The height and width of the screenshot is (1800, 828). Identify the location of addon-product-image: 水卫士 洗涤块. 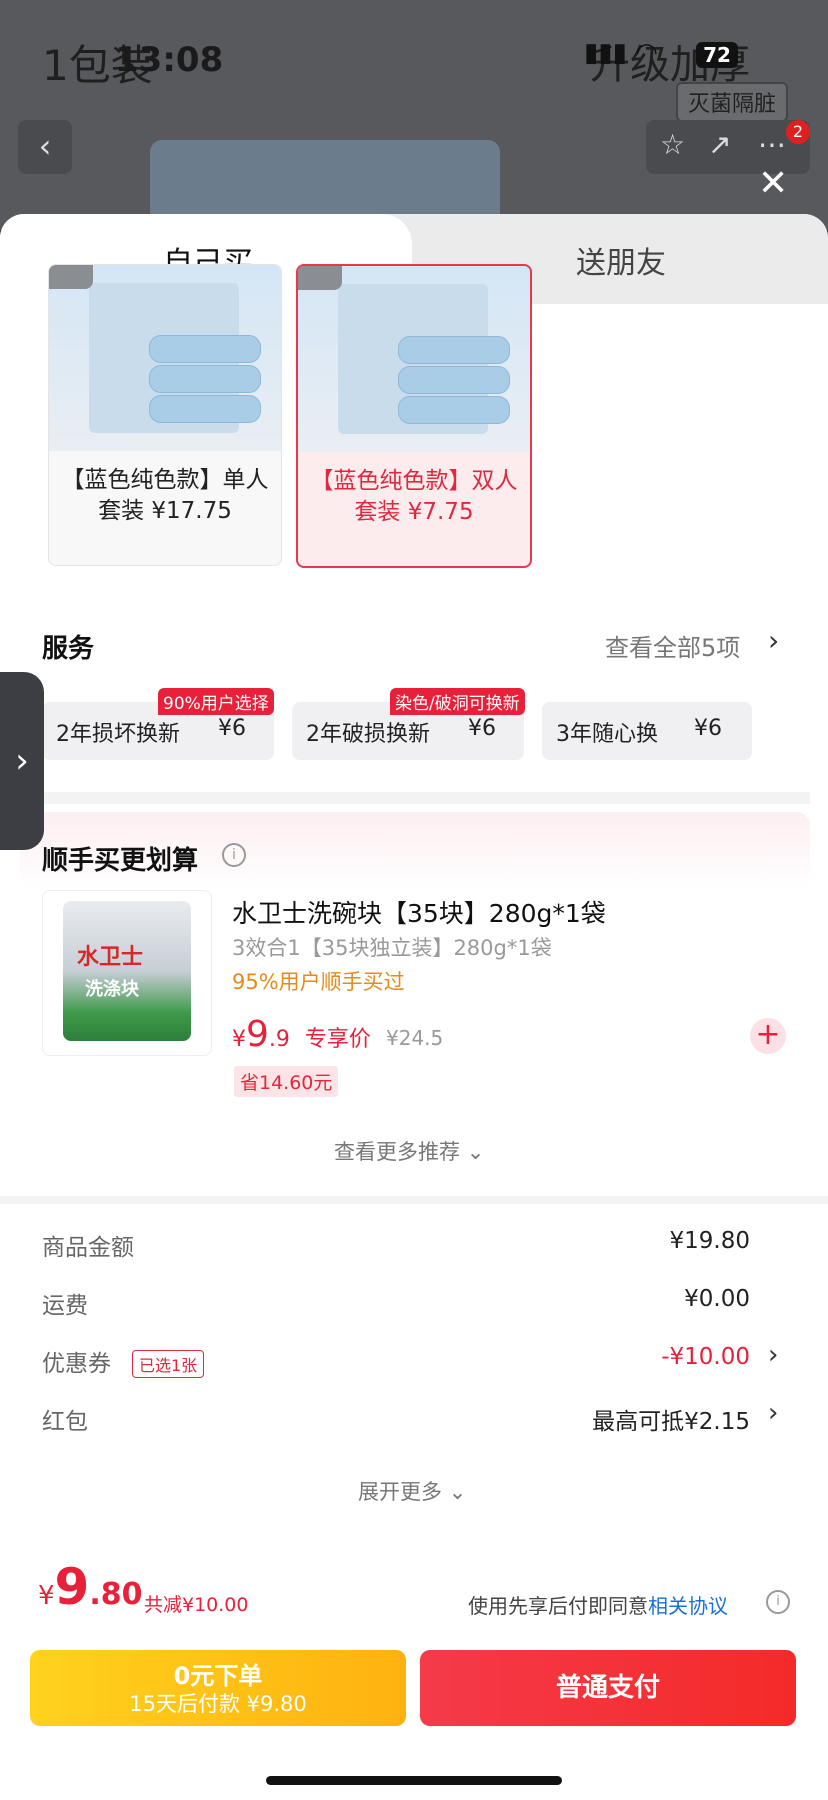
(127, 973).